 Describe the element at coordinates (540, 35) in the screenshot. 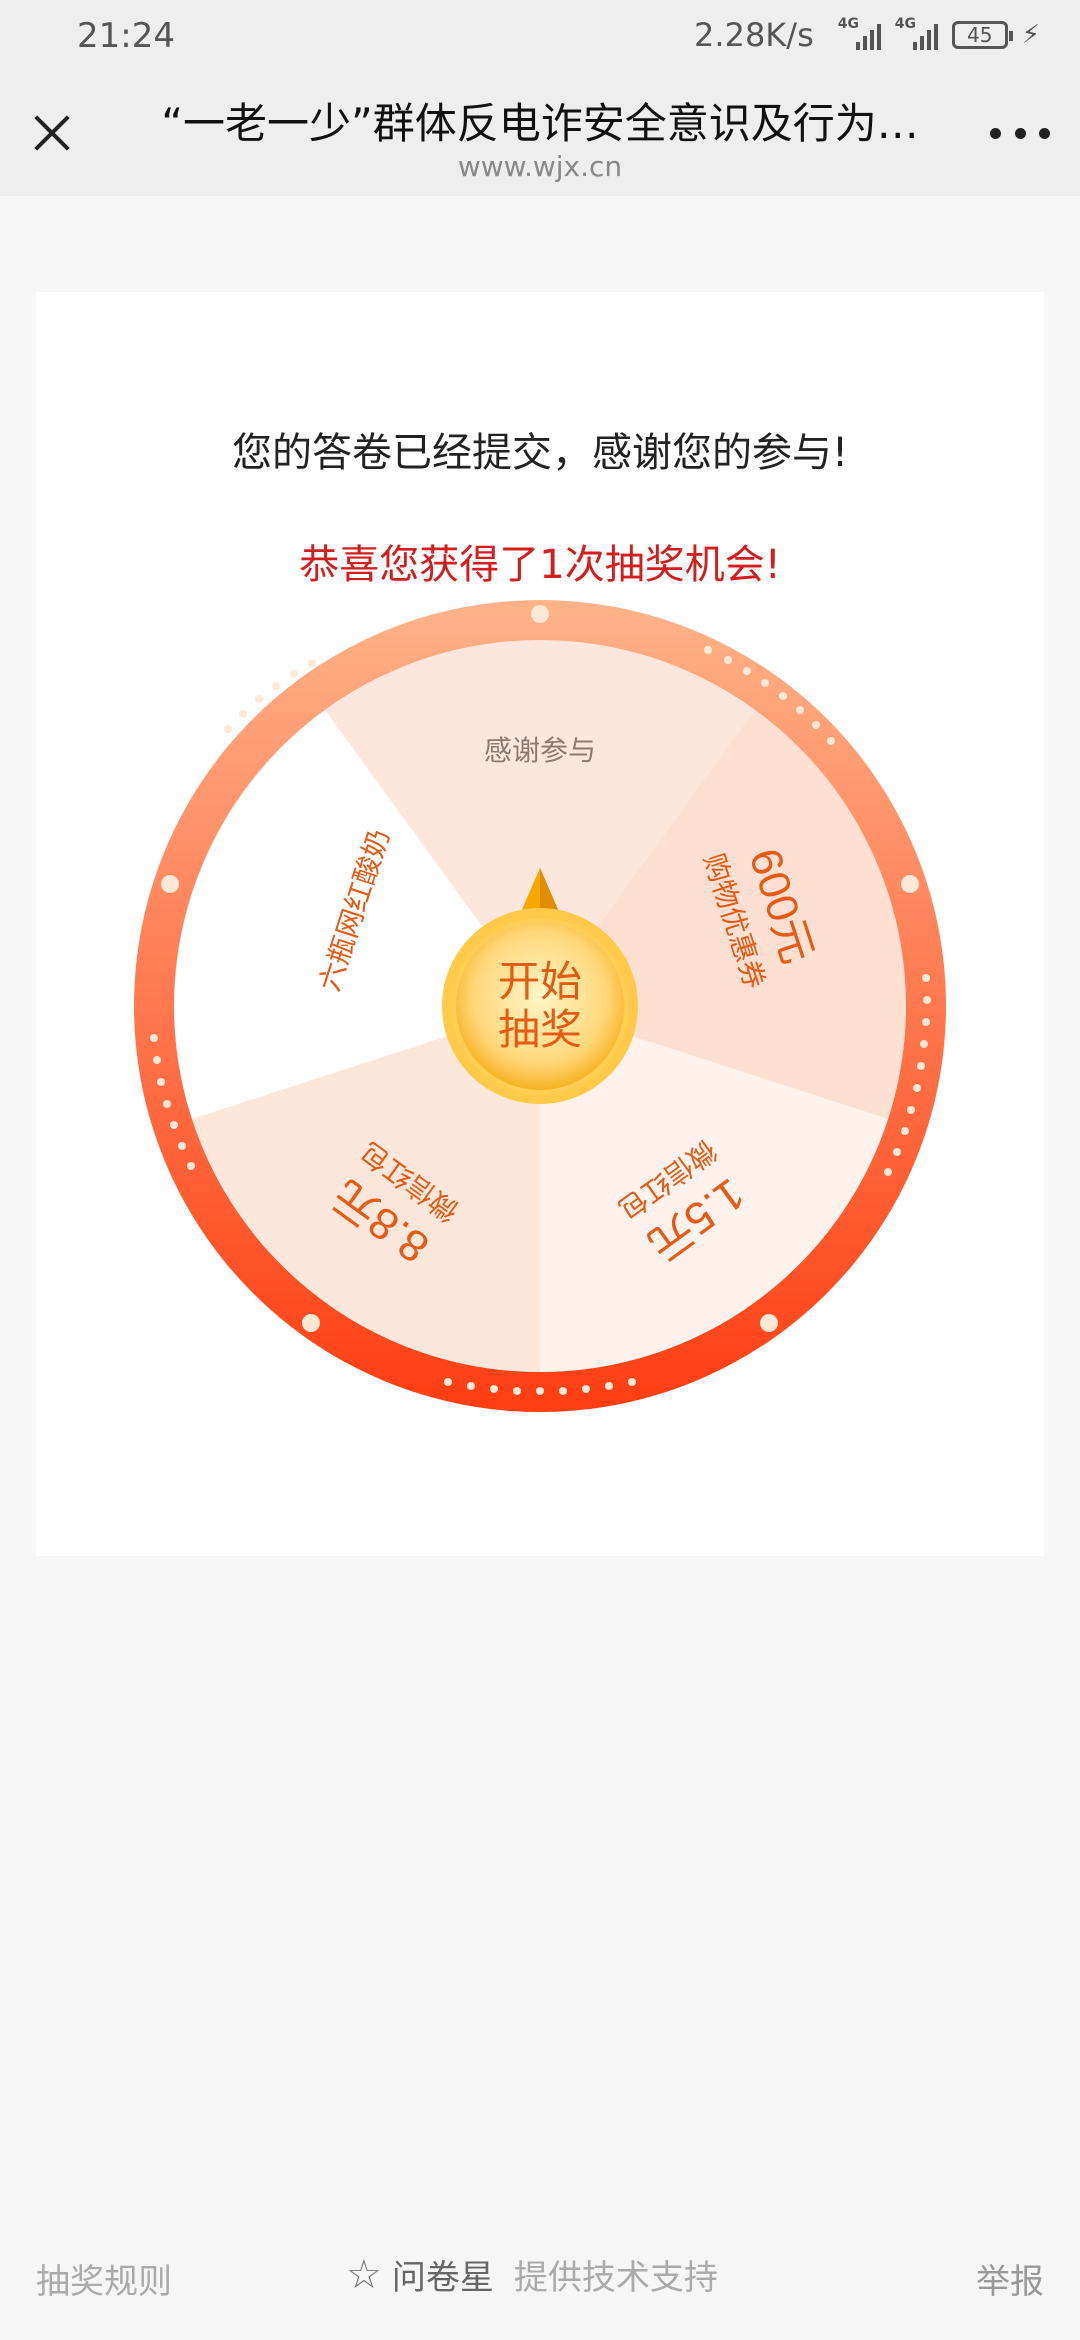

I see `status-bar: 21:24 2.28K/s 4G 4G 45 ⚡` at that location.